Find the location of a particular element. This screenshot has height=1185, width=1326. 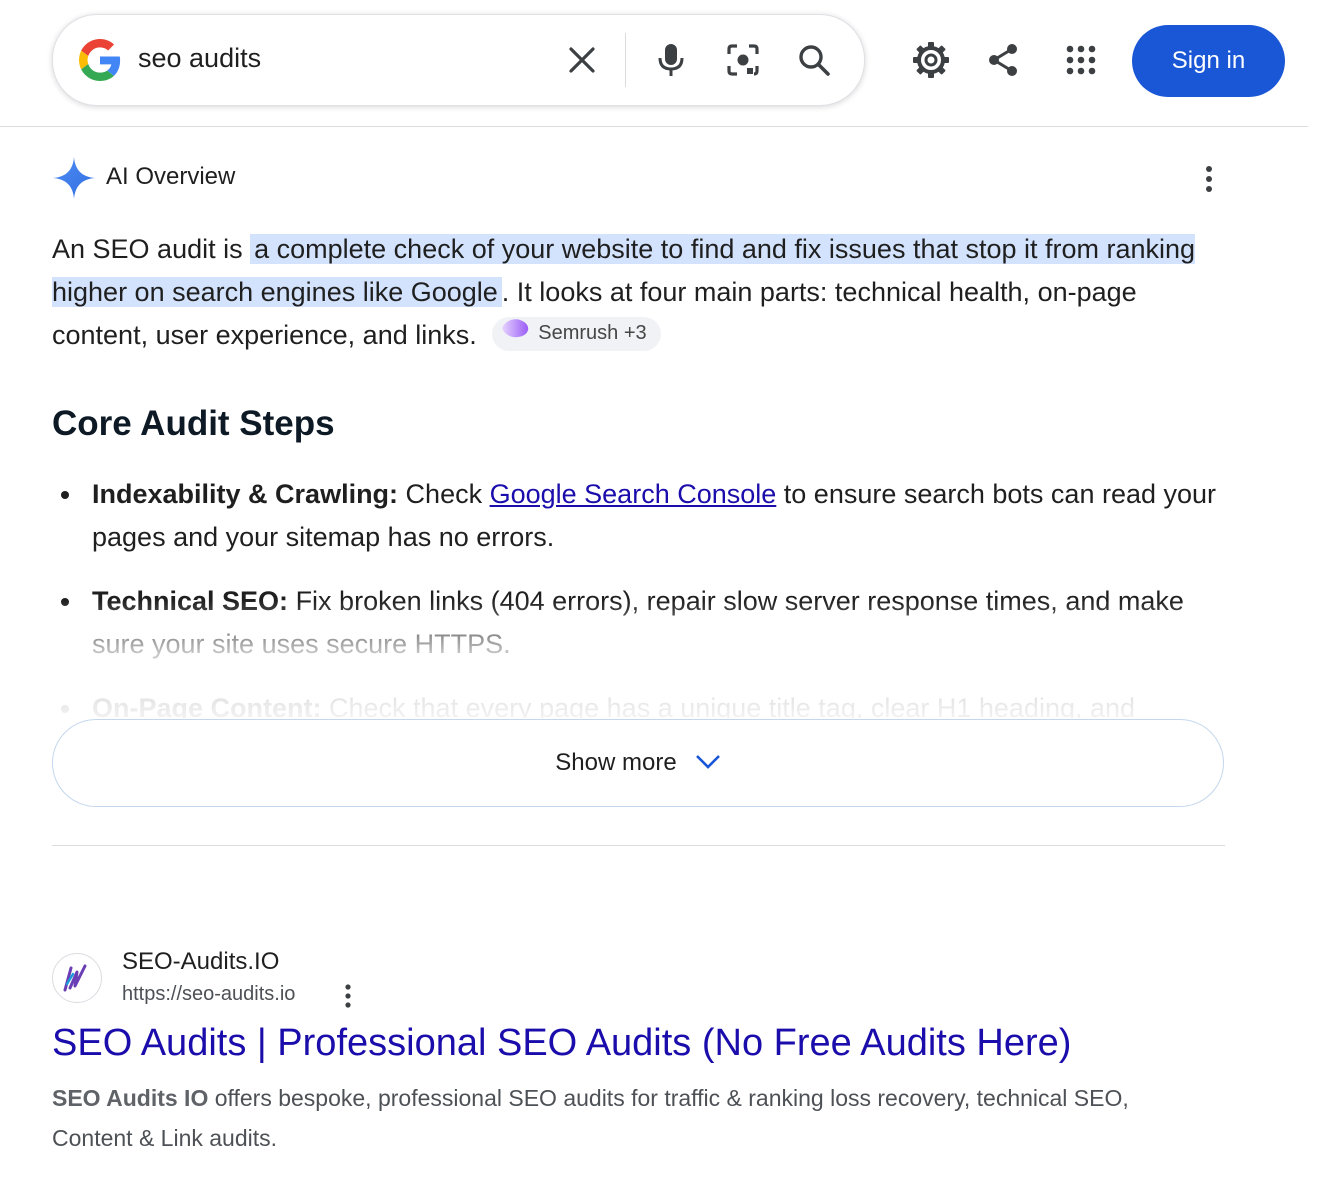

show-more-label: Show more is located at coordinates (616, 762).